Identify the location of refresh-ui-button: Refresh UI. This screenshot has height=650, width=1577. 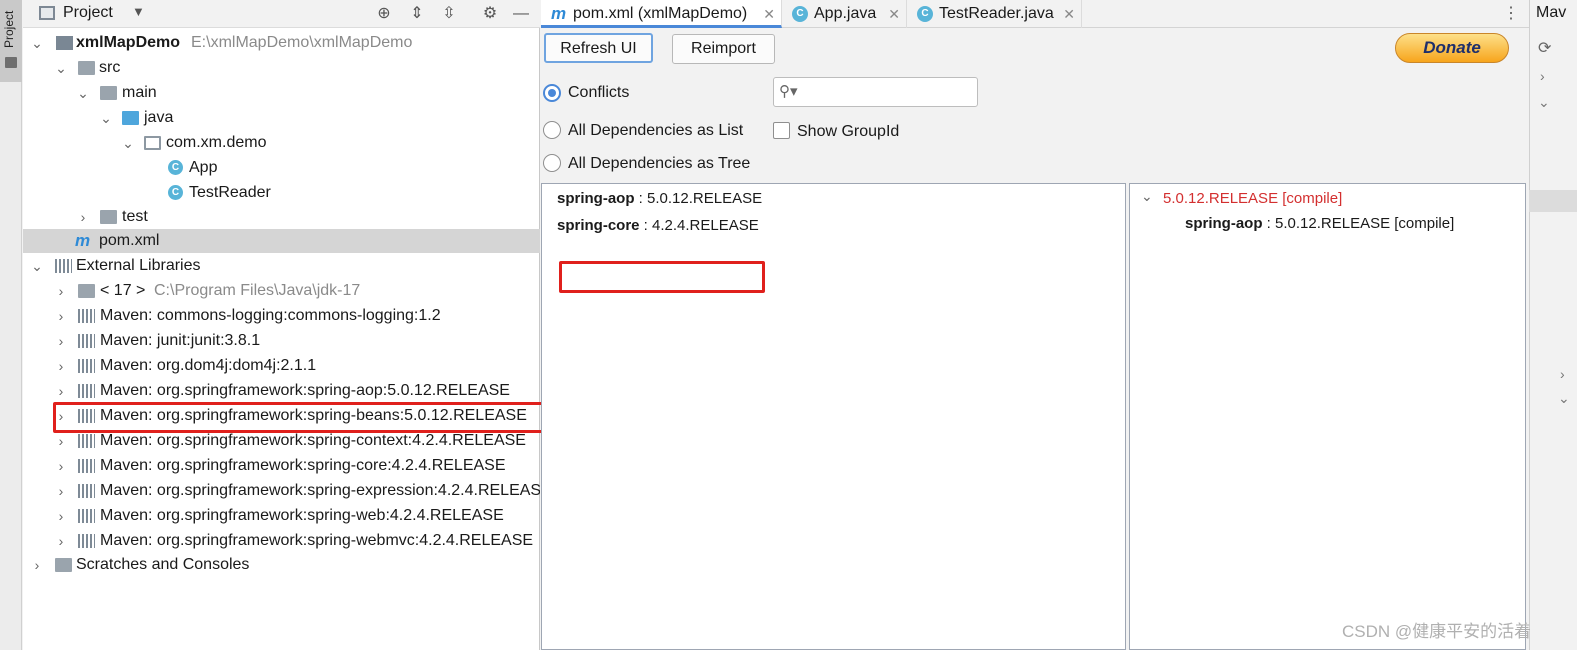
(598, 48).